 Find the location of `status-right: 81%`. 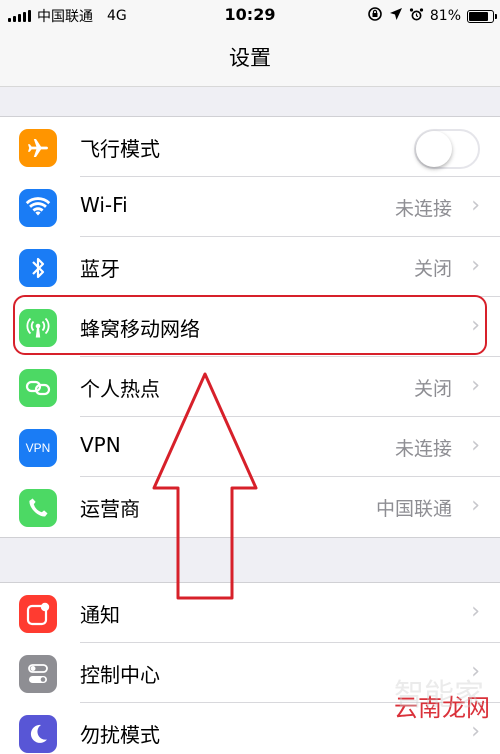

status-right: 81% is located at coordinates (432, 16).